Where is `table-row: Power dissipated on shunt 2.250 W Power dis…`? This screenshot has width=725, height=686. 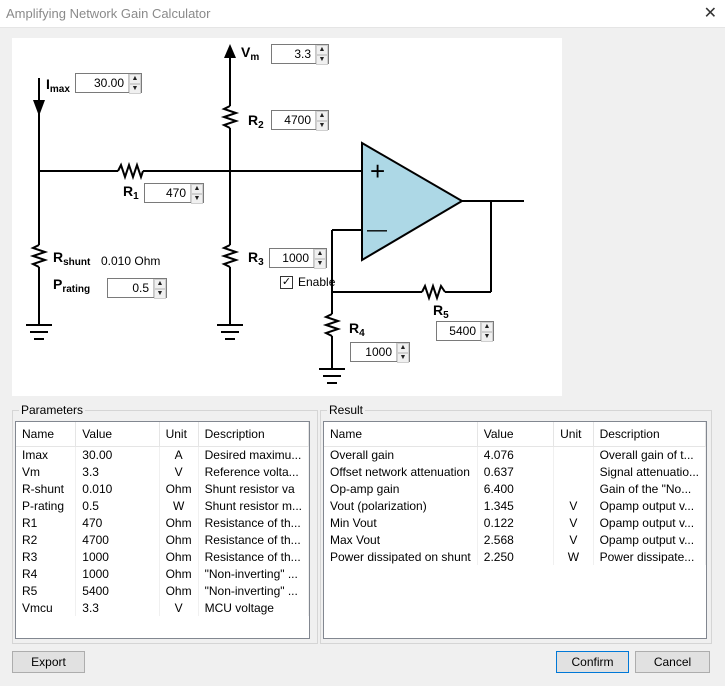 table-row: Power dissipated on shunt 2.250 W Power dis… is located at coordinates (515, 556).